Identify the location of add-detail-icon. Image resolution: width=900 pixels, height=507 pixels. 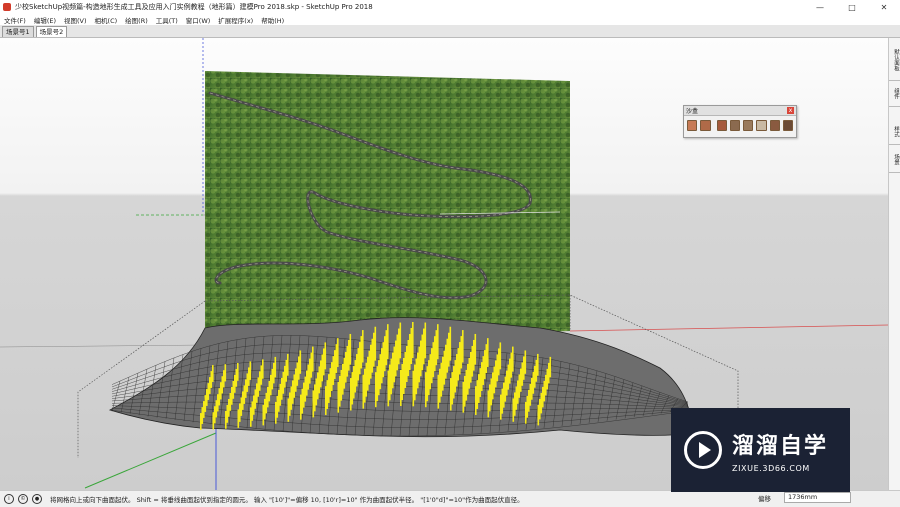
(761, 125).